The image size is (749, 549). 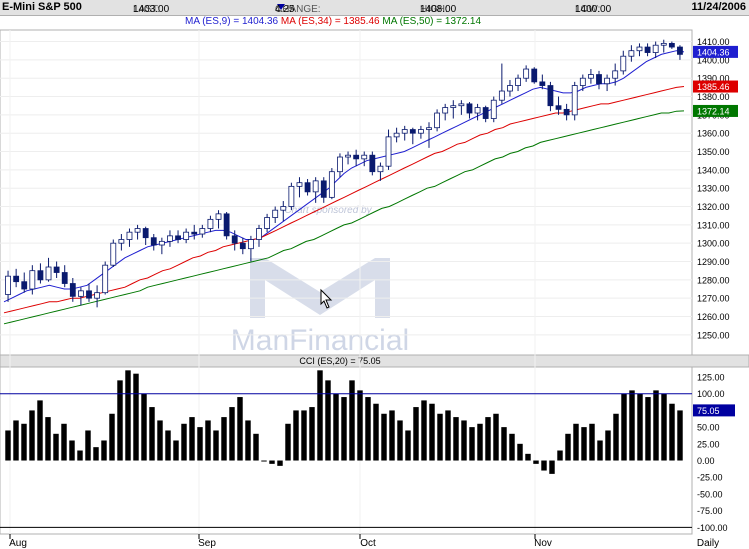 What do you see at coordinates (710, 478) in the screenshot?
I see `cci-tick-label: -25.00` at bounding box center [710, 478].